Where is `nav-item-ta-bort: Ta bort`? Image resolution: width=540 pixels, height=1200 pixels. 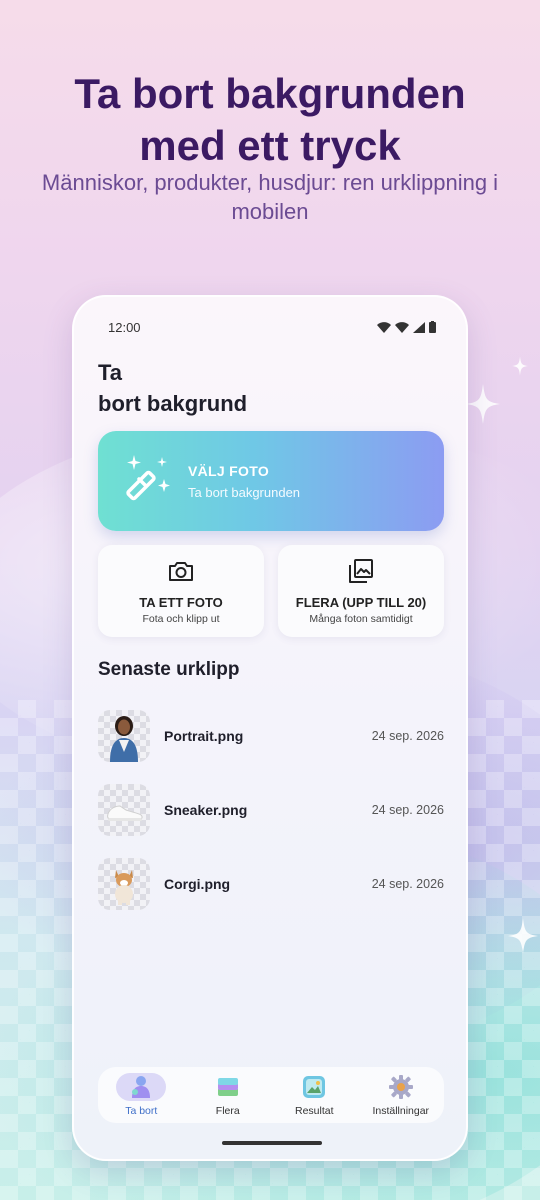 nav-item-ta-bort: Ta bort is located at coordinates (141, 1095).